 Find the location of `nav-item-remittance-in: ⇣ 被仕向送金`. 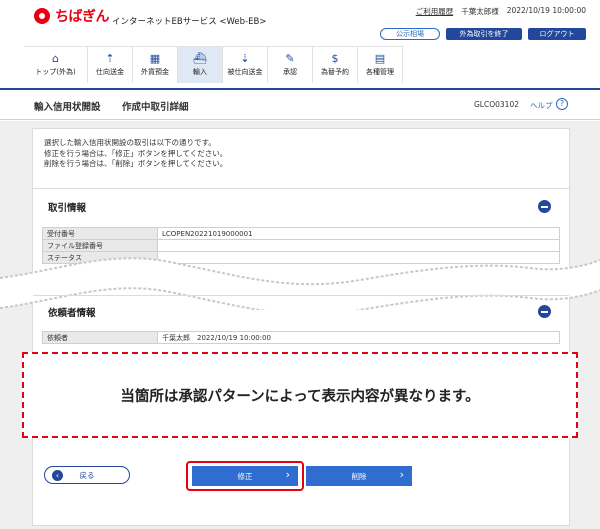

nav-item-remittance-in: ⇣ 被仕向送金 is located at coordinates (245, 65).